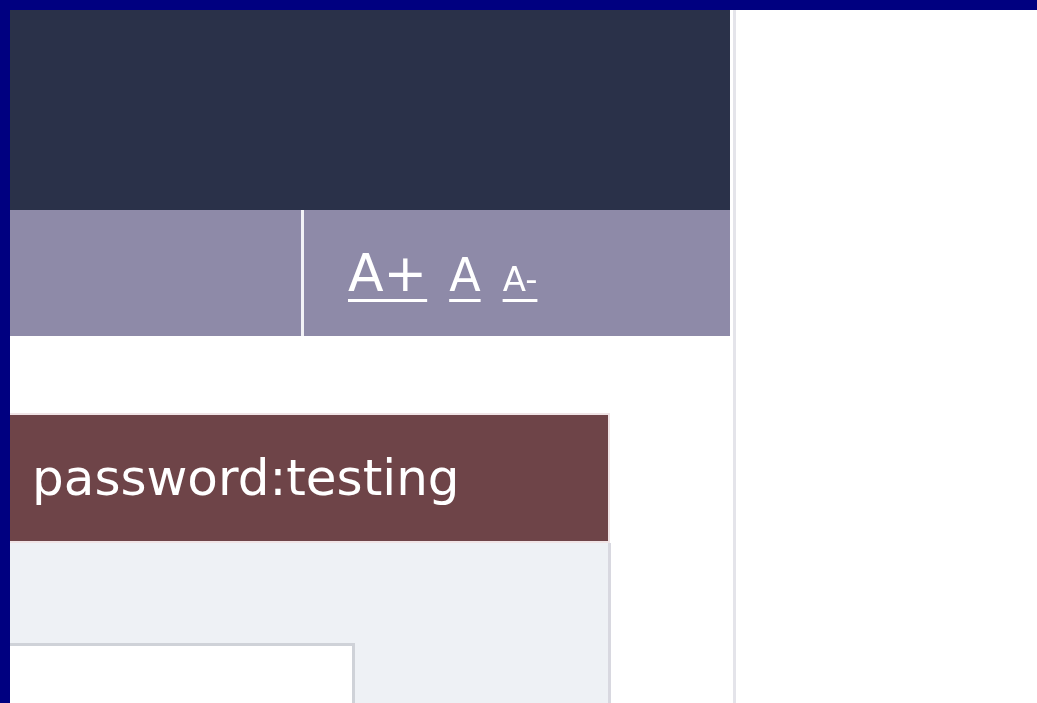 Image resolution: width=1037 pixels, height=703 pixels. Describe the element at coordinates (388, 273) in the screenshot. I see `font-size-link: A+` at that location.